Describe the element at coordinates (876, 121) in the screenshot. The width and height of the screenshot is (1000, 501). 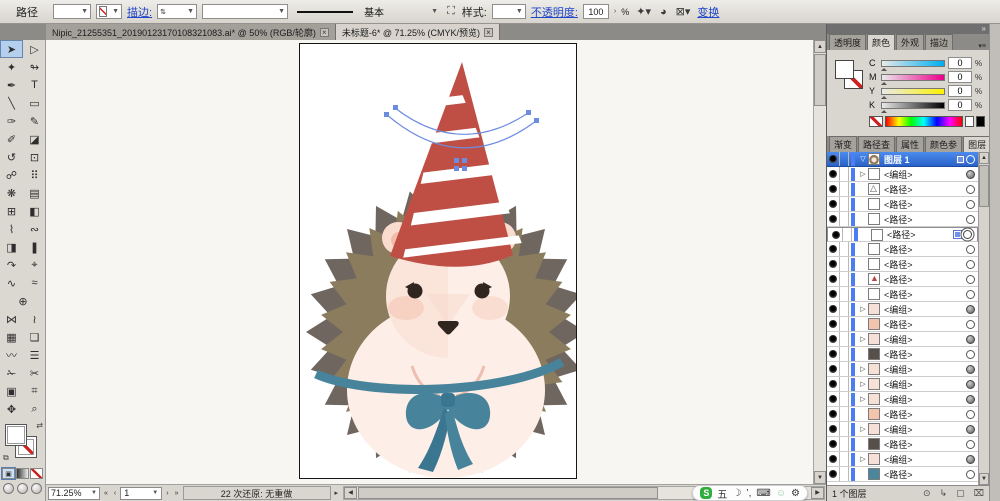
I see `none-swatch` at that location.